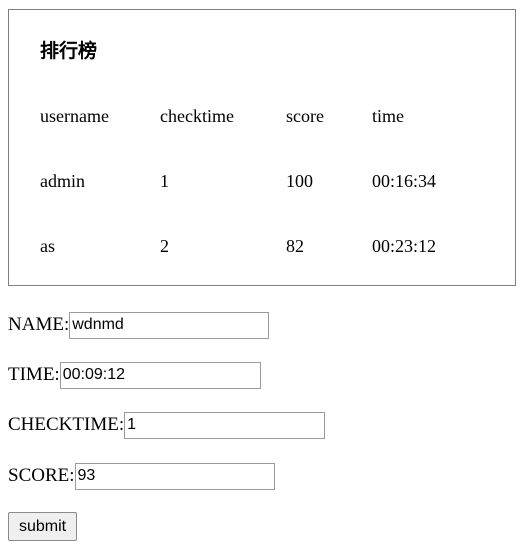  I want to click on time-row: TIME:, so click(134, 375).